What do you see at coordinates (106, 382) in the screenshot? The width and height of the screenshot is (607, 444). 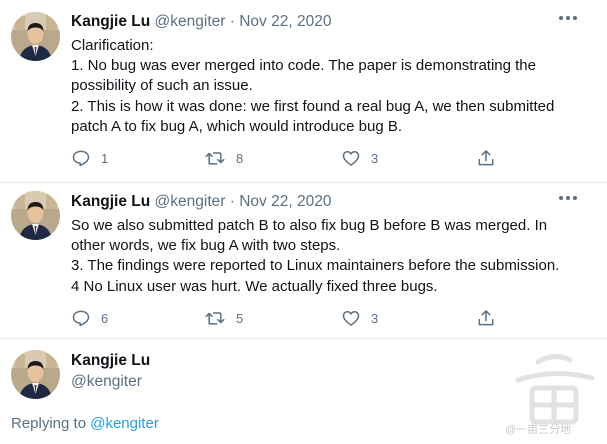 I see `profile-handle: @kengiter` at bounding box center [106, 382].